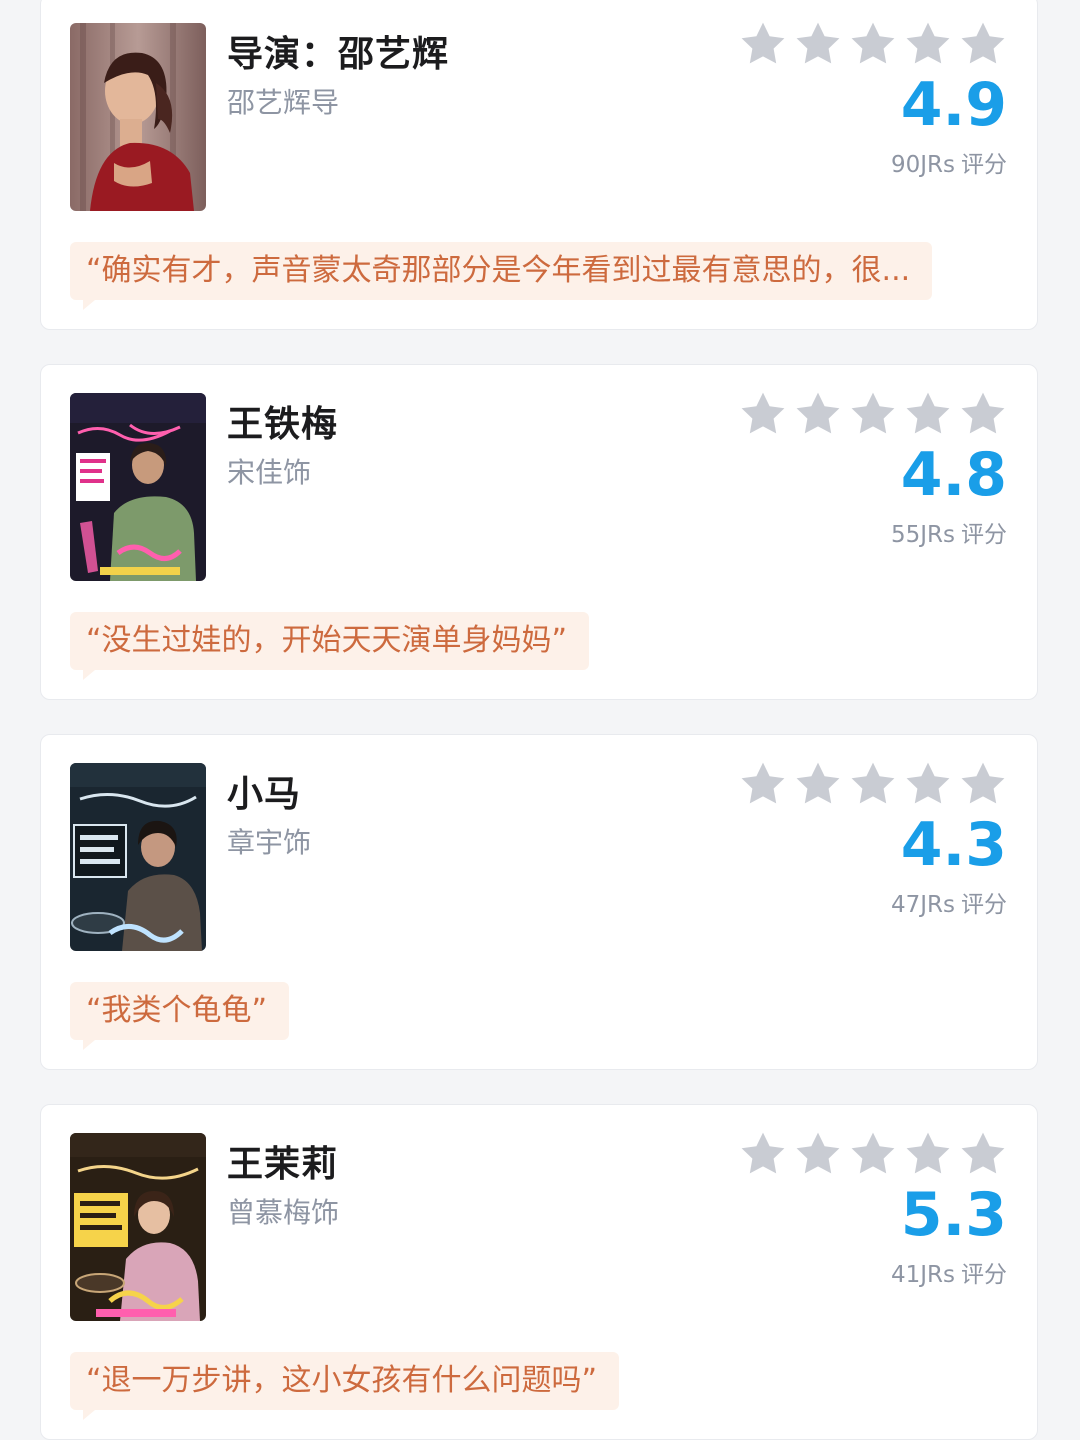 Image resolution: width=1080 pixels, height=1440 pixels. I want to click on rating-count-value: 55JRs, so click(922, 535).